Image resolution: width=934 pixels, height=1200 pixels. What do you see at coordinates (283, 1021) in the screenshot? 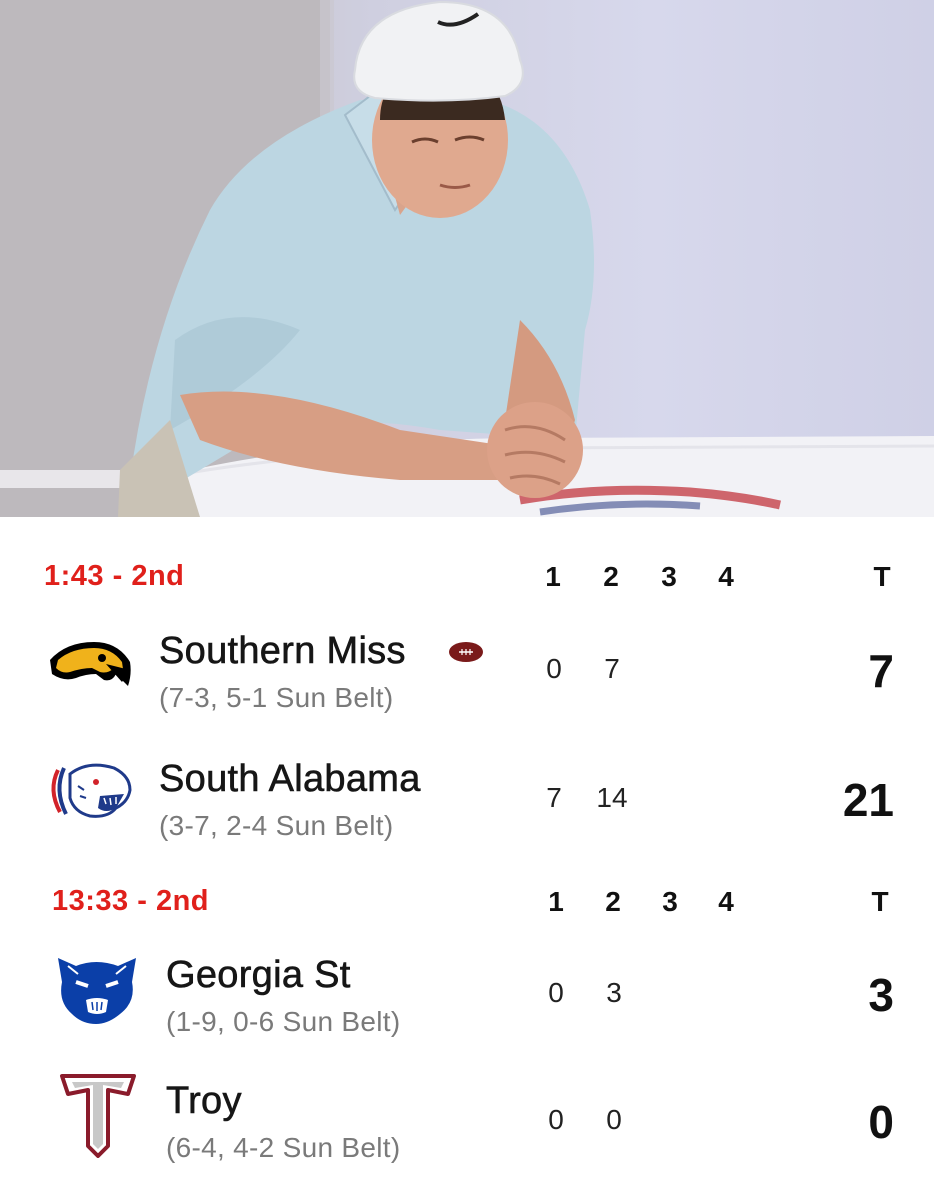
I see `team-record: (1-9, 0-6 Sun Belt)` at bounding box center [283, 1021].